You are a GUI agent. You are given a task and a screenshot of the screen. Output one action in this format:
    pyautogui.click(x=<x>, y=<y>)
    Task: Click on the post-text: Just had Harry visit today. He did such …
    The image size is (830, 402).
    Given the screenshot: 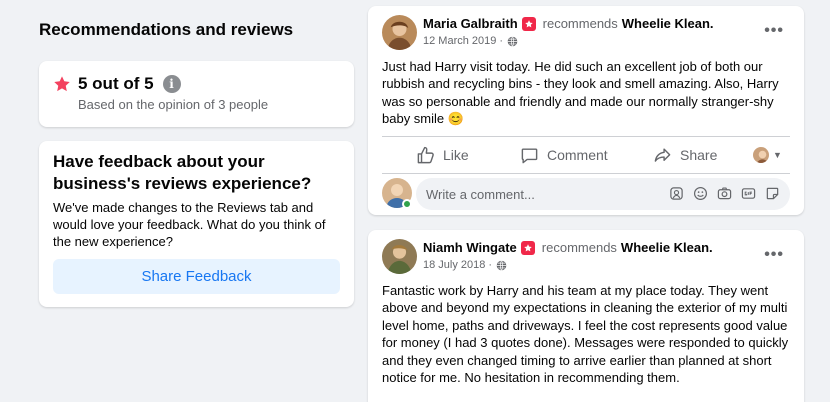 What is the action you would take?
    pyautogui.click(x=580, y=93)
    